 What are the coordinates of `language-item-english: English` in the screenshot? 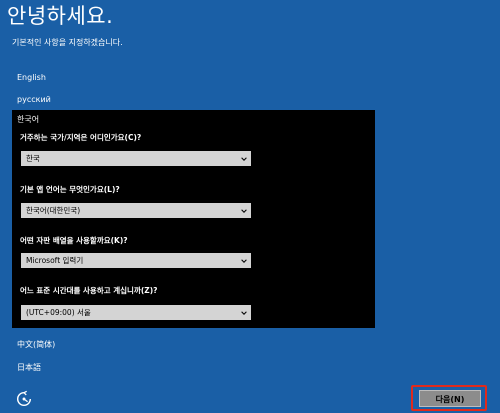 It's located at (31, 77).